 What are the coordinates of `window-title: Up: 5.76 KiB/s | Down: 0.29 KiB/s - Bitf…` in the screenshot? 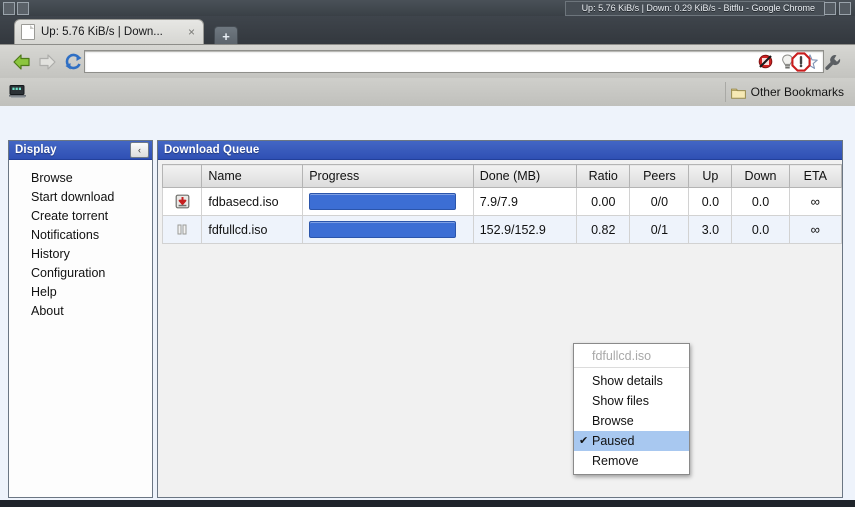 It's located at (698, 8).